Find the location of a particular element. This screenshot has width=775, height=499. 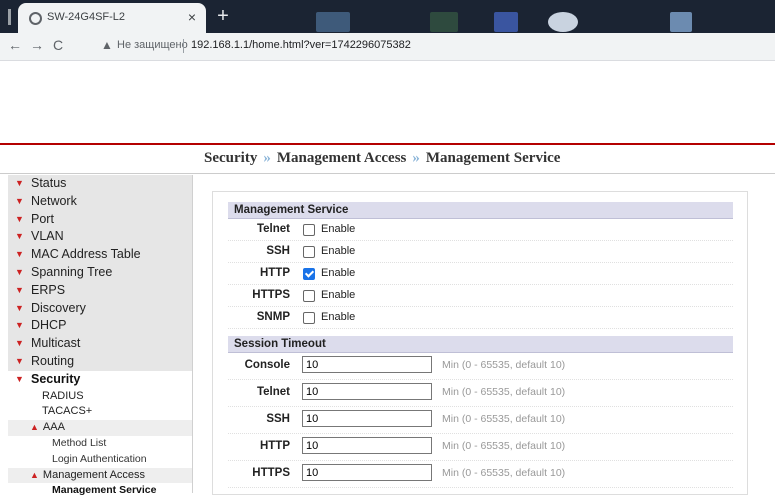

http-timeout-input is located at coordinates (367, 445).